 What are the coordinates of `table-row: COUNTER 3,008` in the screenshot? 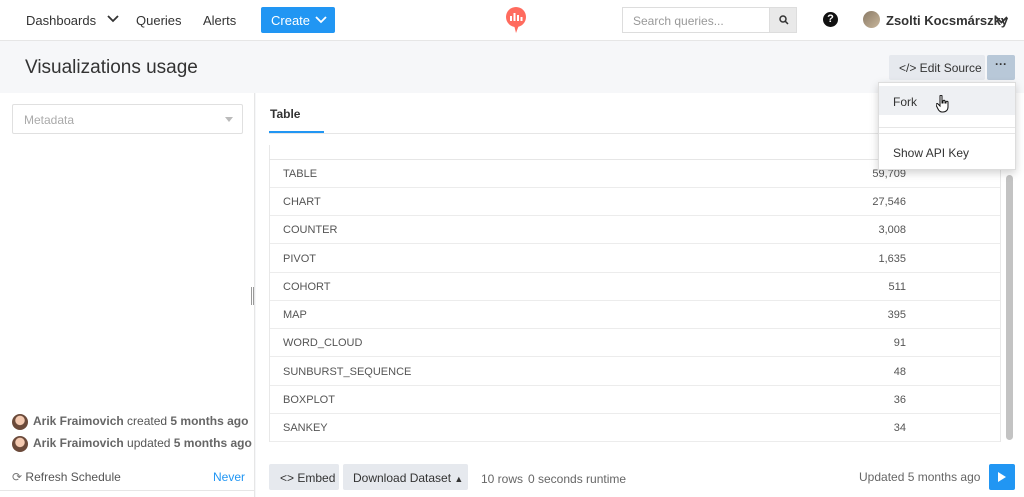 It's located at (635, 230).